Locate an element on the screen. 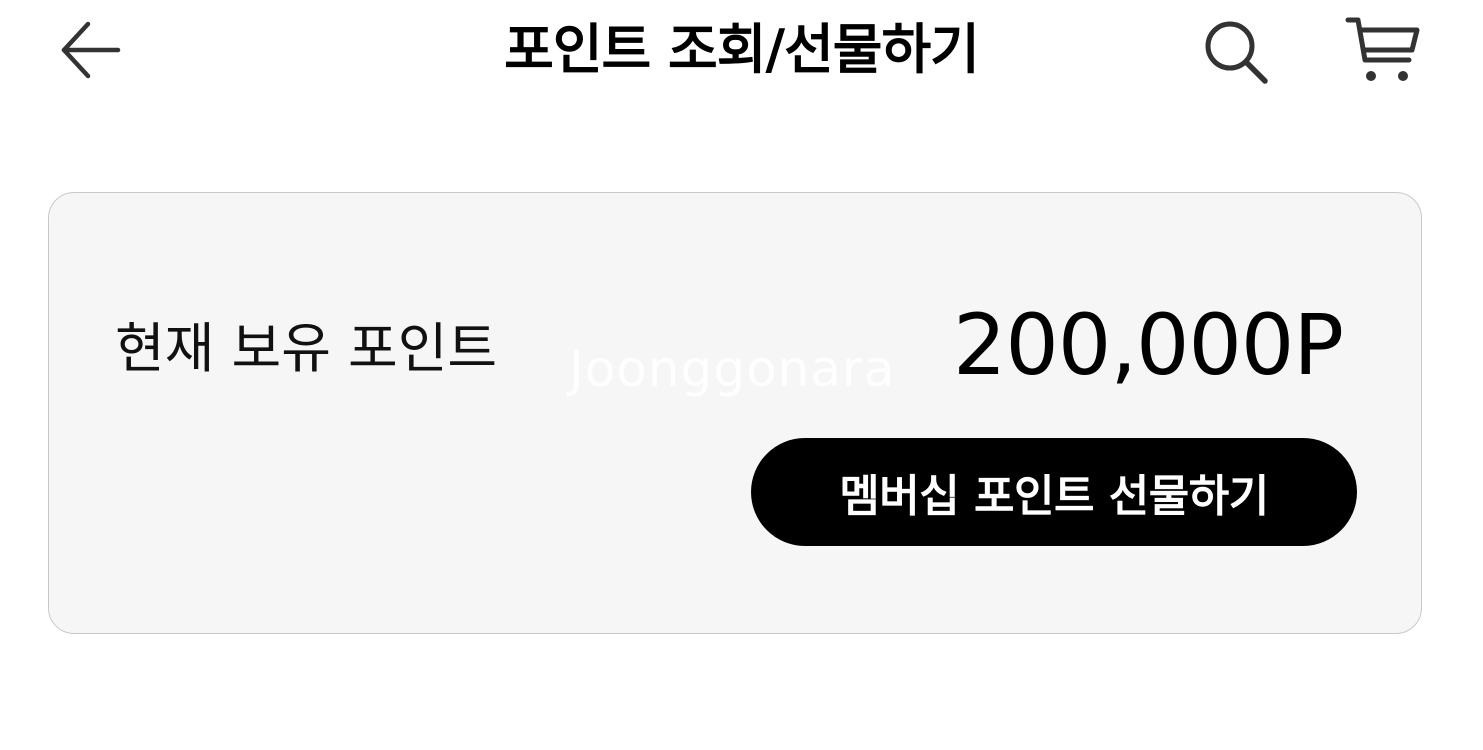 The image size is (1483, 750). cart-icon is located at coordinates (1382, 49).